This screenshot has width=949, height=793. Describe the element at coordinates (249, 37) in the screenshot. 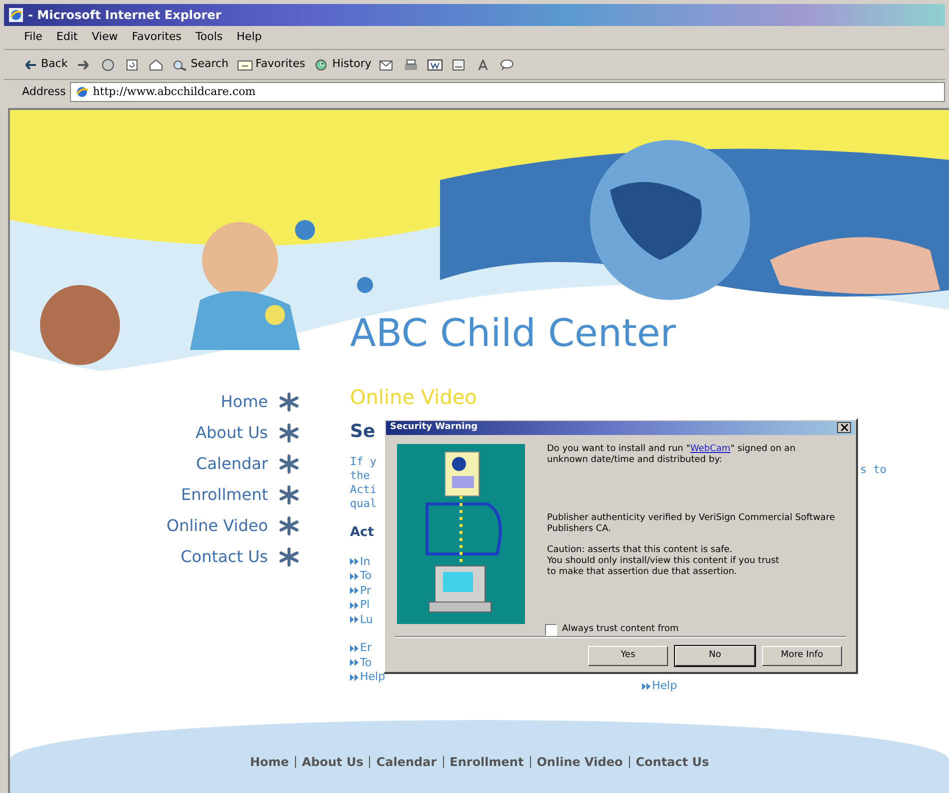

I see `menu-item: Help` at that location.